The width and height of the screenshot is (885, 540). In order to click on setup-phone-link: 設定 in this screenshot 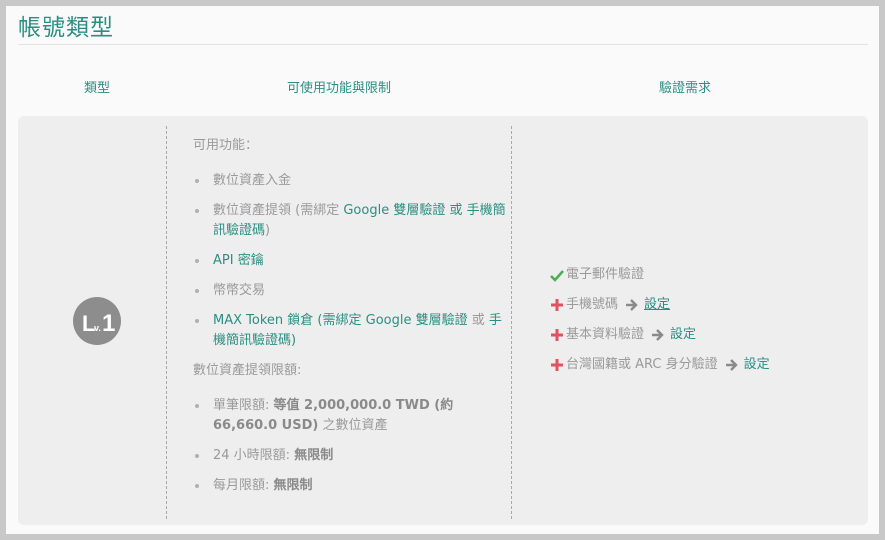, I will do `click(657, 305)`.